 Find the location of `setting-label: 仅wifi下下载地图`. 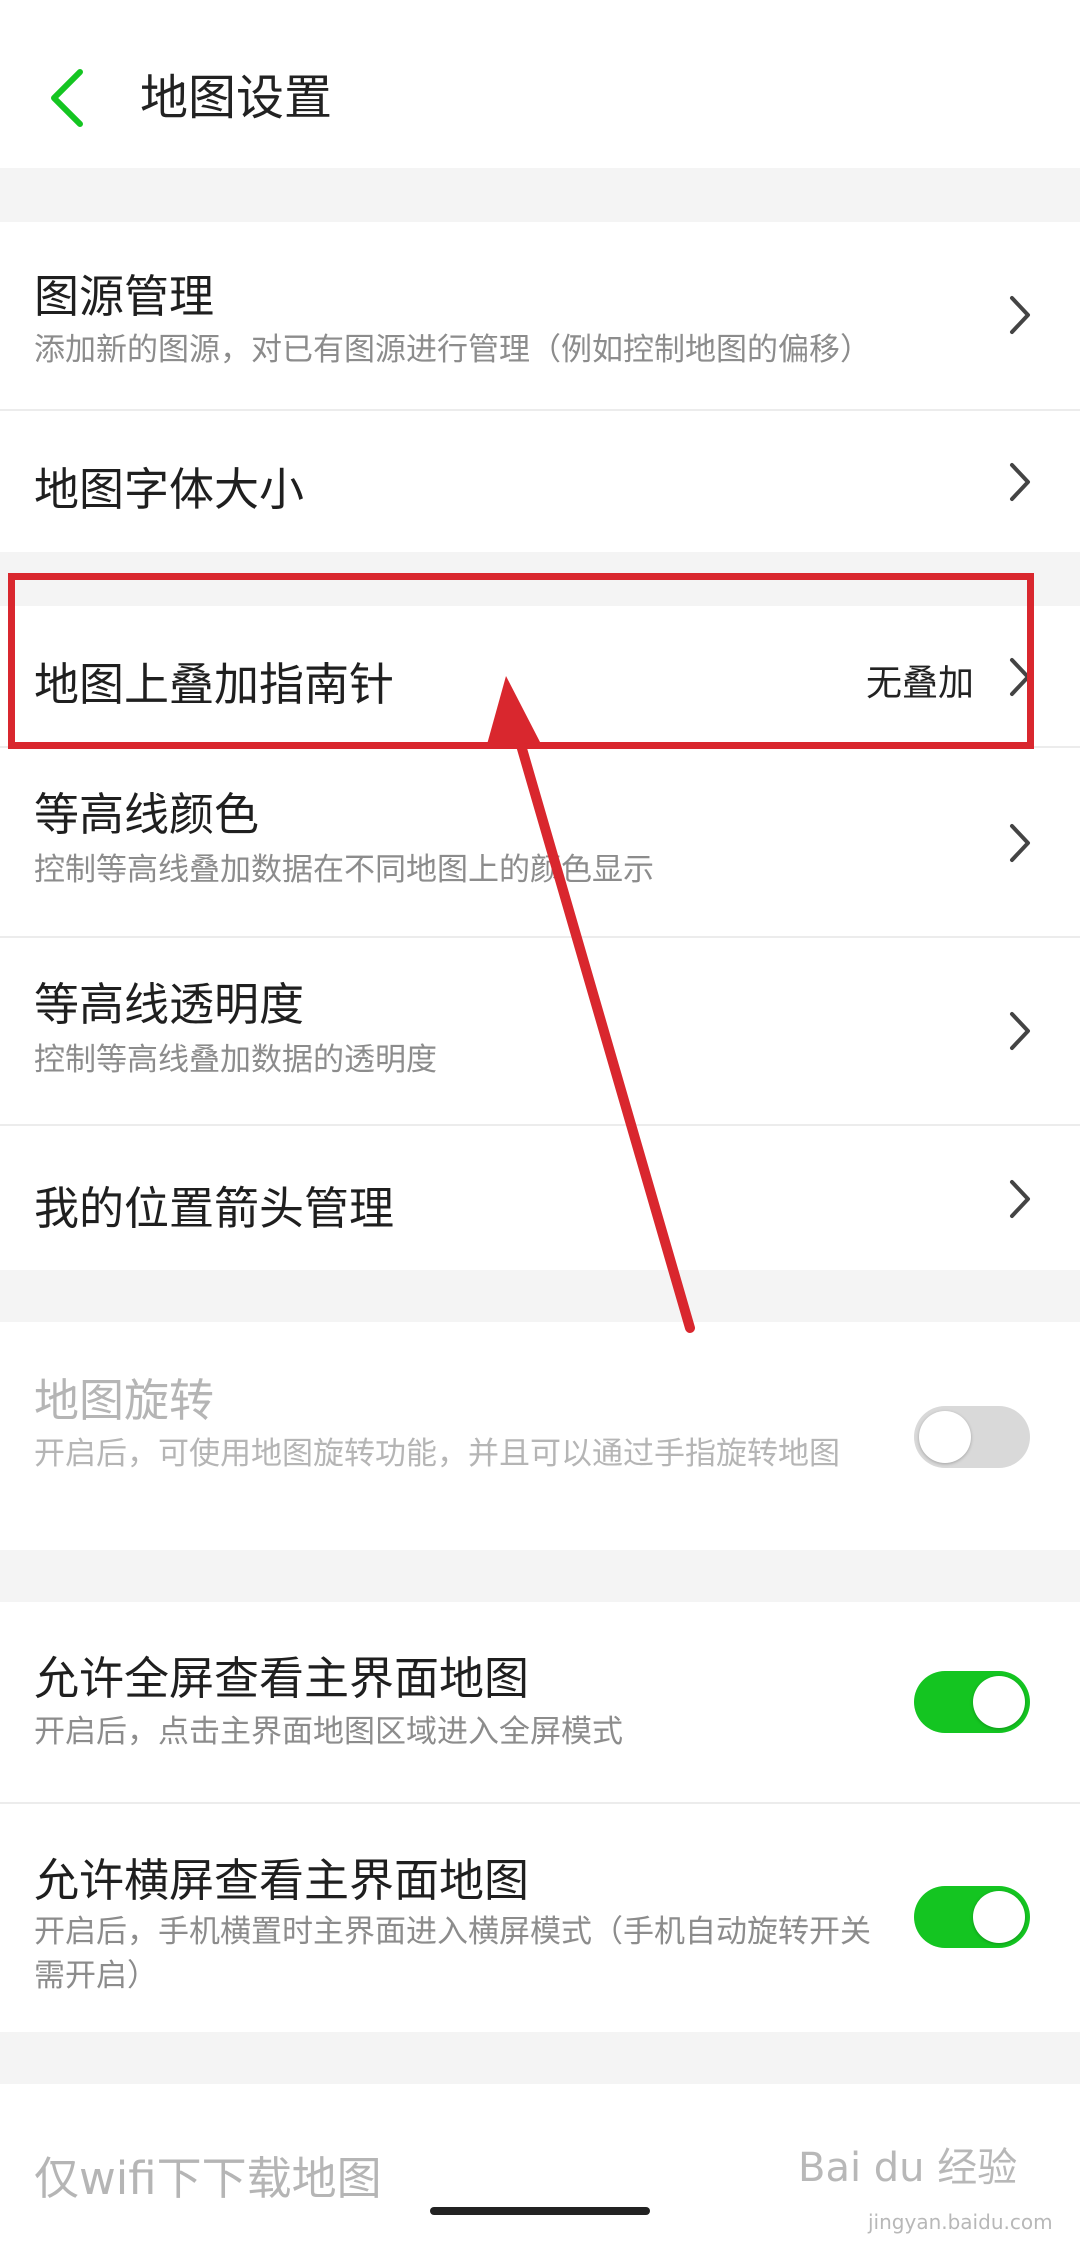

setting-label: 仅wifi下下载地图 is located at coordinates (208, 2178).